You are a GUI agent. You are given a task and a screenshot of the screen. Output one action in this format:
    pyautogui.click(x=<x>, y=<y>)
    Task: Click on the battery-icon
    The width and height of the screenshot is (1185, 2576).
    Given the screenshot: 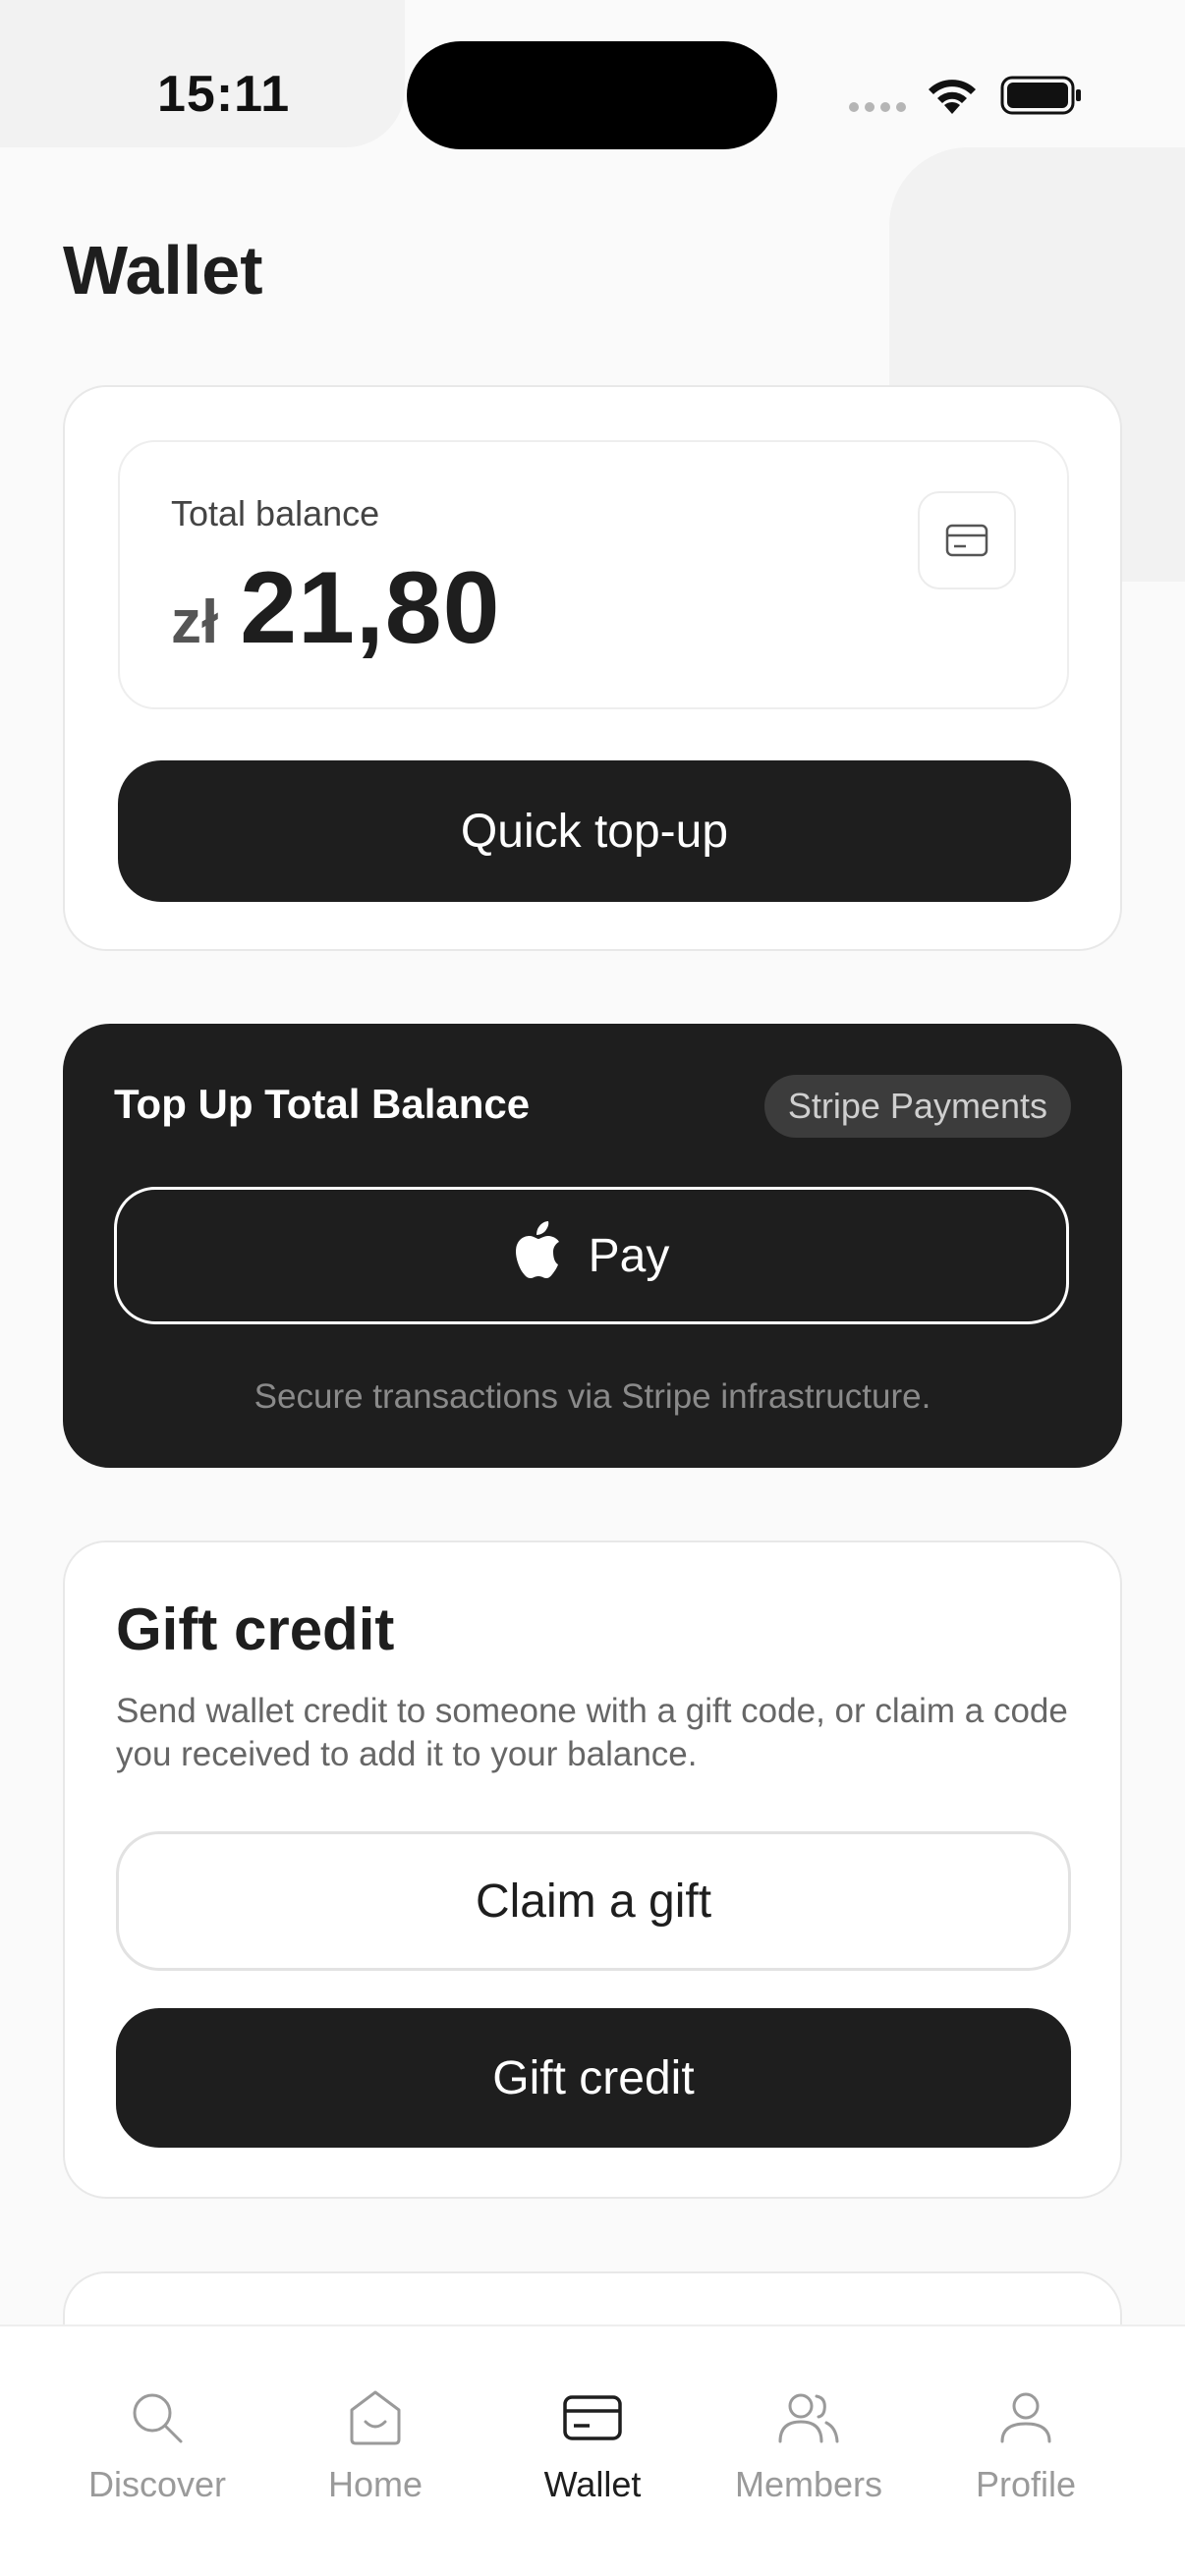 What is the action you would take?
    pyautogui.click(x=1041, y=98)
    